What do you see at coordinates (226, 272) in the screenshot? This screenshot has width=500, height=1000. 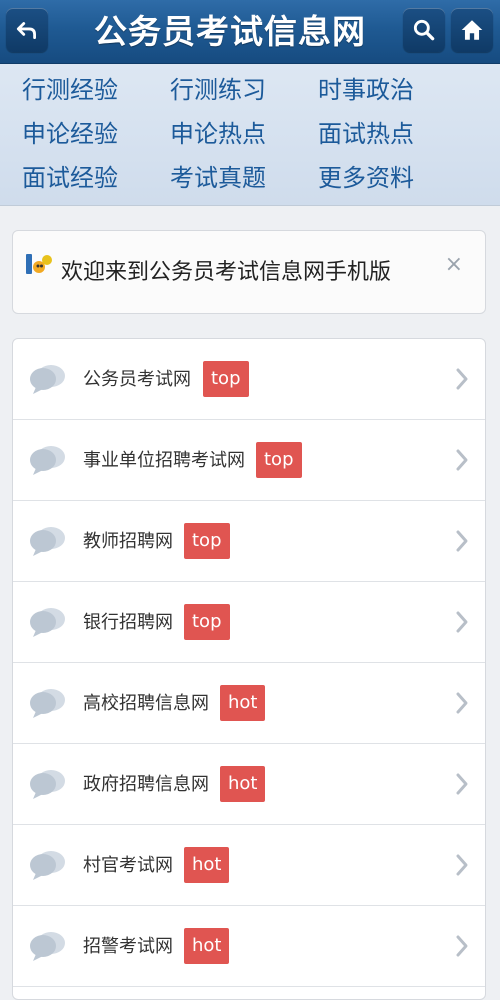 I see `welcome-text: 欢迎来到公务员考试信息网手机版` at bounding box center [226, 272].